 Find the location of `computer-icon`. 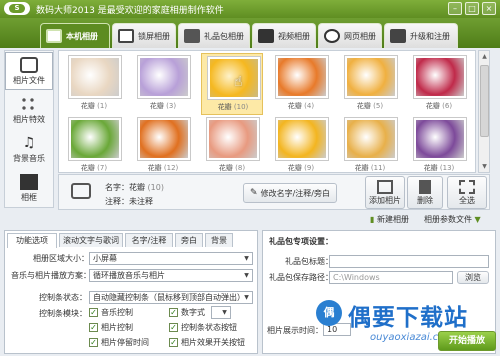

computer-icon is located at coordinates (54, 36).